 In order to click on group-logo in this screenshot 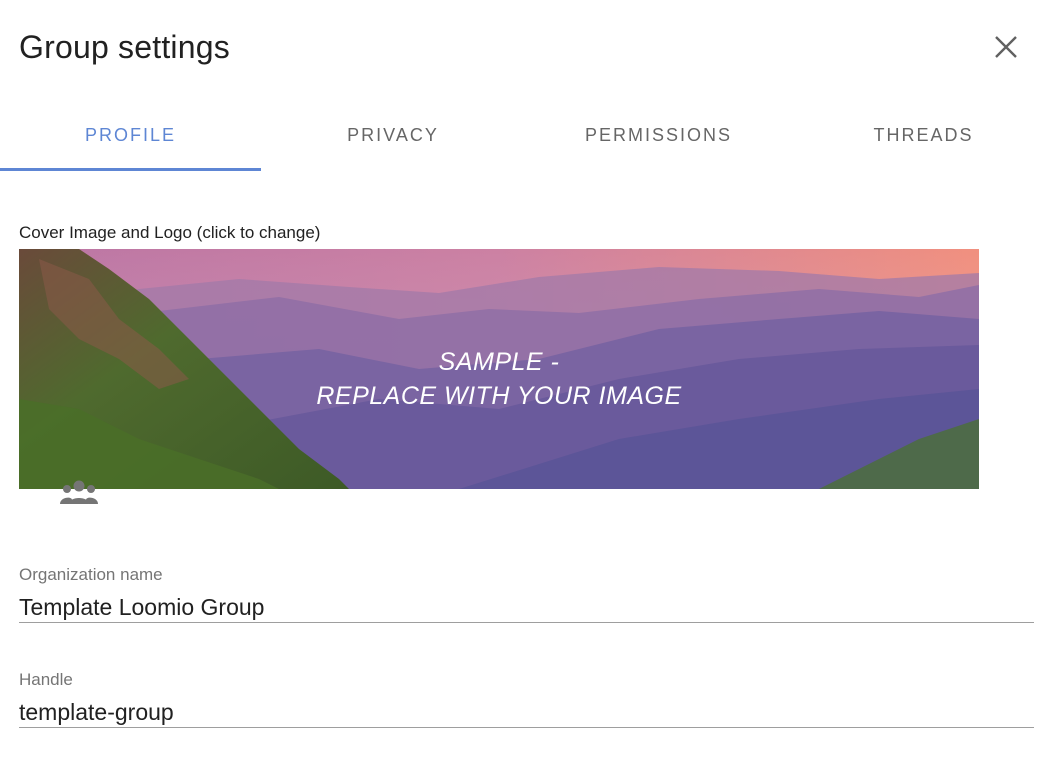, I will do `click(79, 493)`.